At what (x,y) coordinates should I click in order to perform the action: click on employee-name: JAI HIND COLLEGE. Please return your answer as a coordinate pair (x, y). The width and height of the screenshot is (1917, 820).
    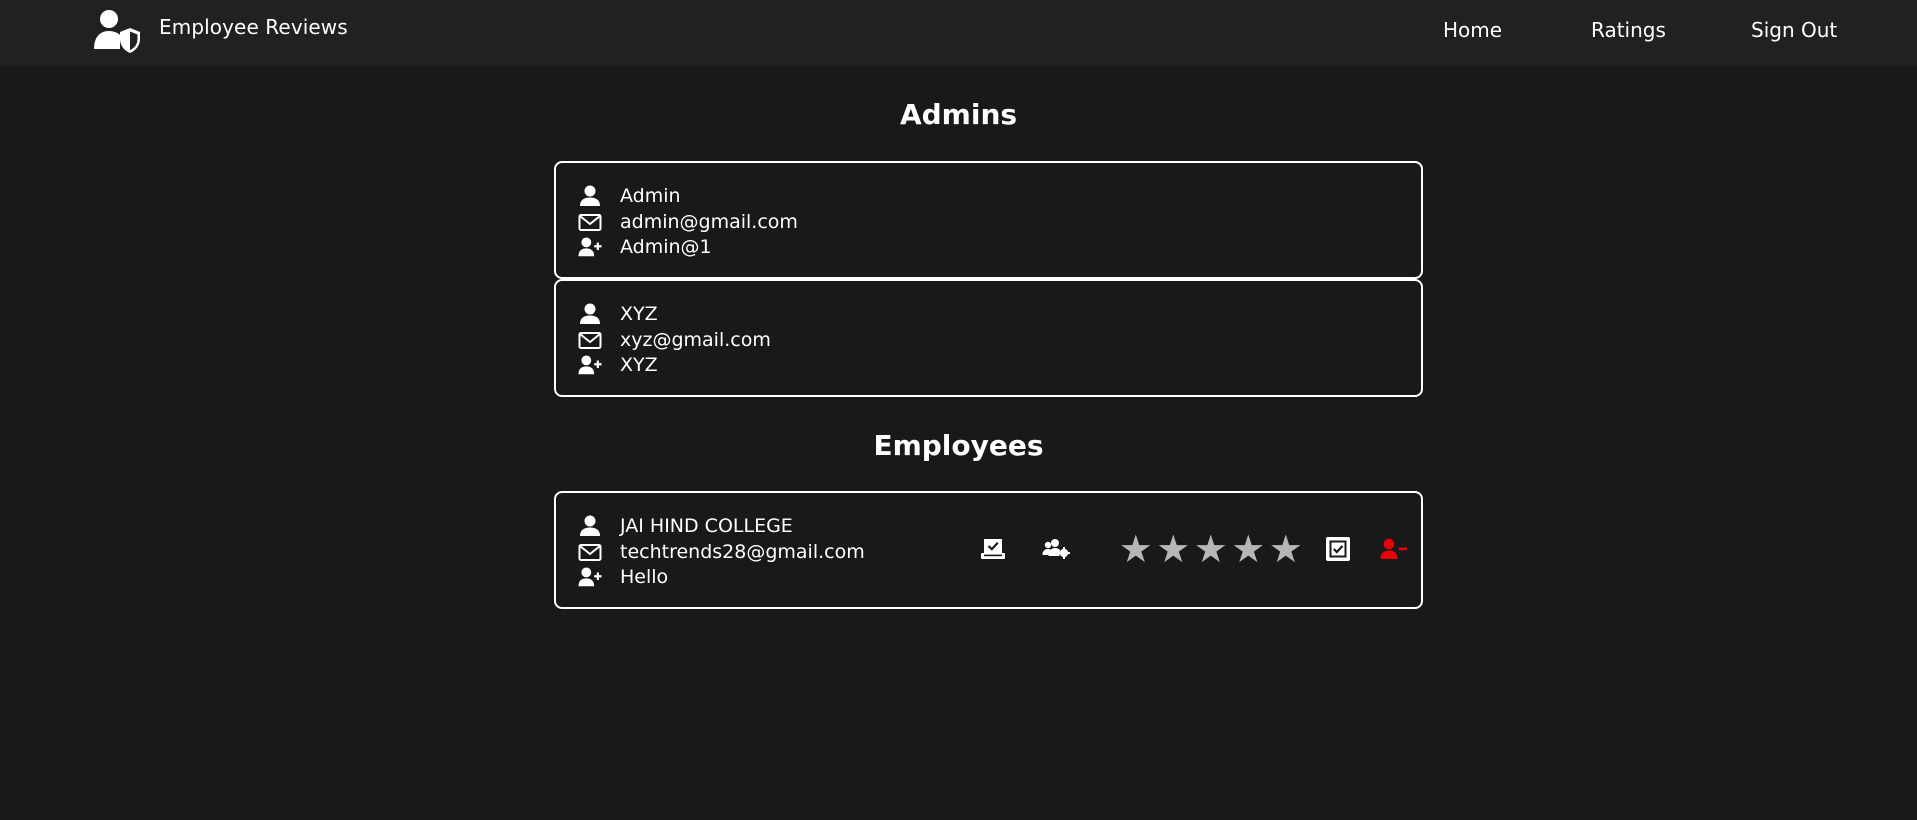
    Looking at the image, I should click on (706, 526).